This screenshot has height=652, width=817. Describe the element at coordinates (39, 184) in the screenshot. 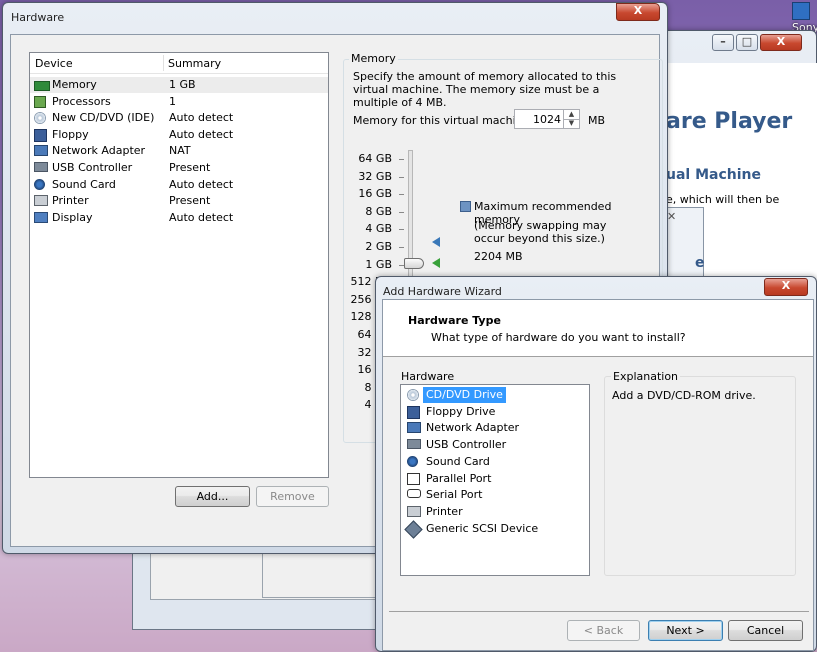

I see `sound-icon` at that location.